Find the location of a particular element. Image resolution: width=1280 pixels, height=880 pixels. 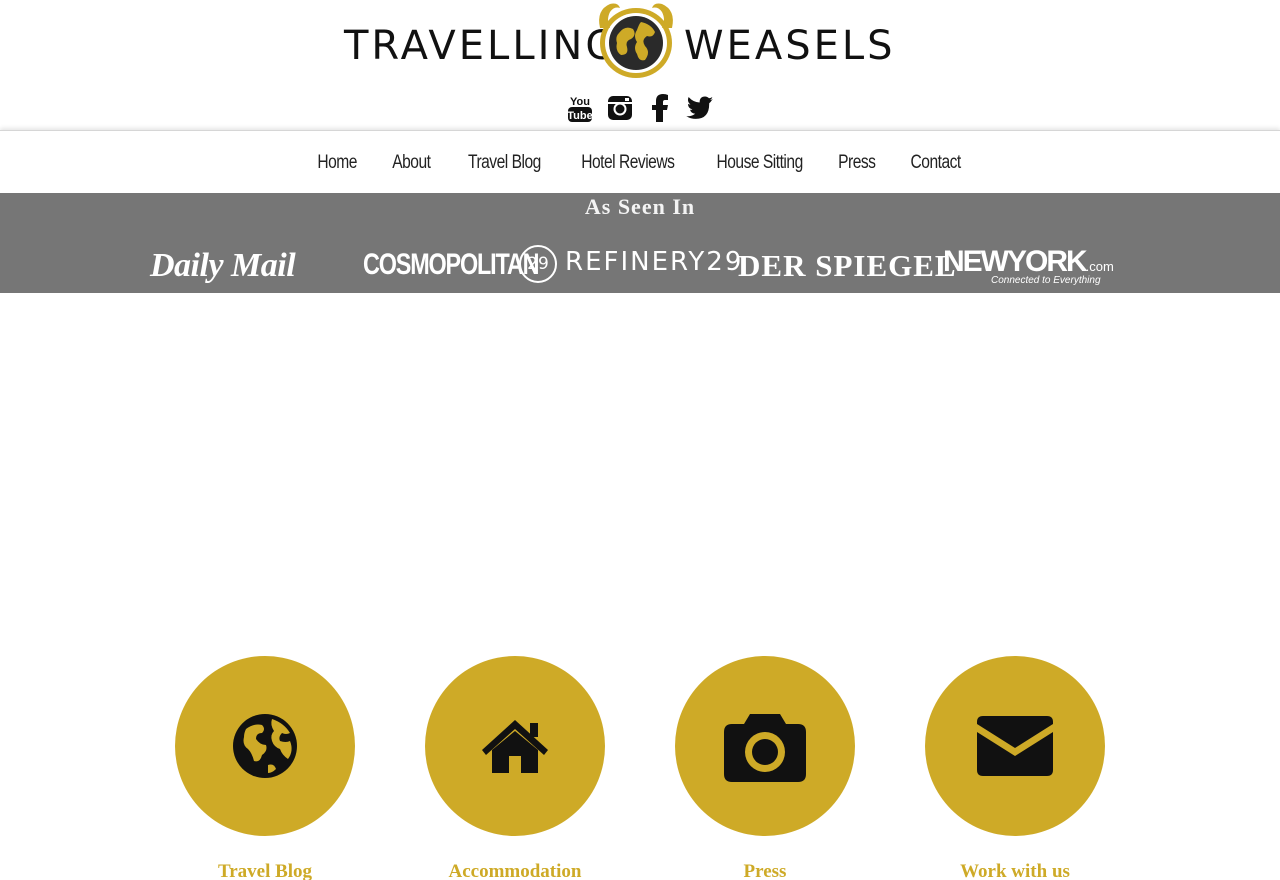

feature-label: Press is located at coordinates (765, 870).